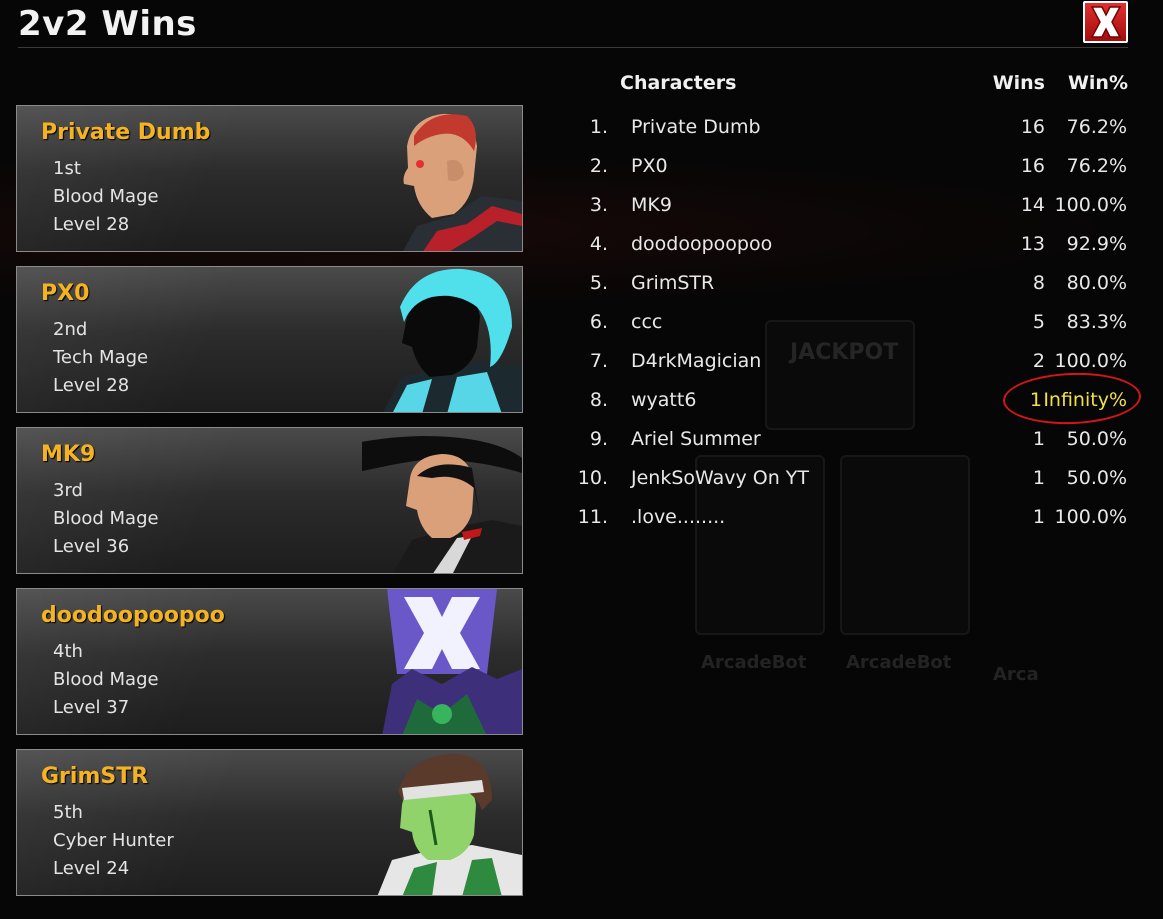  Describe the element at coordinates (598, 244) in the screenshot. I see `row-rank: 4.` at that location.